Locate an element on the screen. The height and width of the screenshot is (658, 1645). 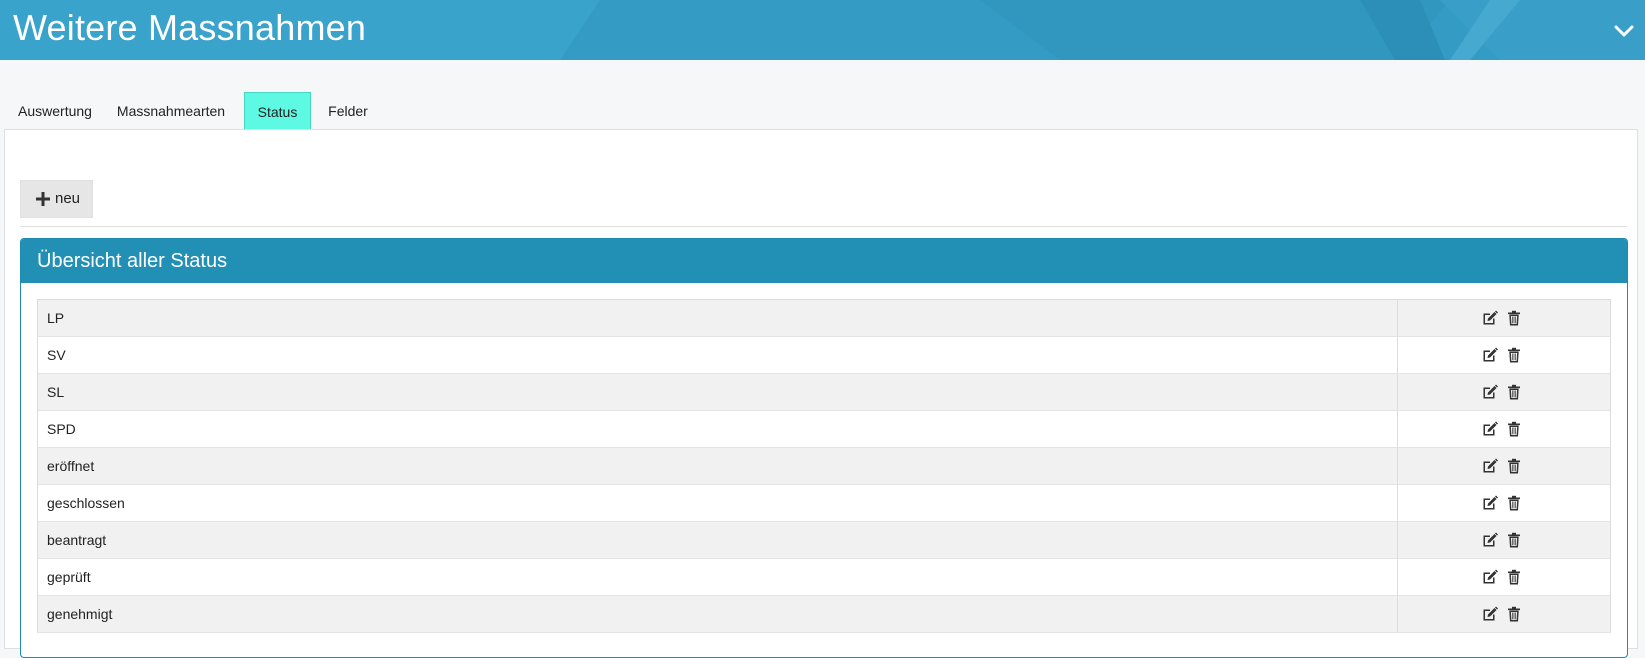
status-name: geprüft is located at coordinates (718, 577).